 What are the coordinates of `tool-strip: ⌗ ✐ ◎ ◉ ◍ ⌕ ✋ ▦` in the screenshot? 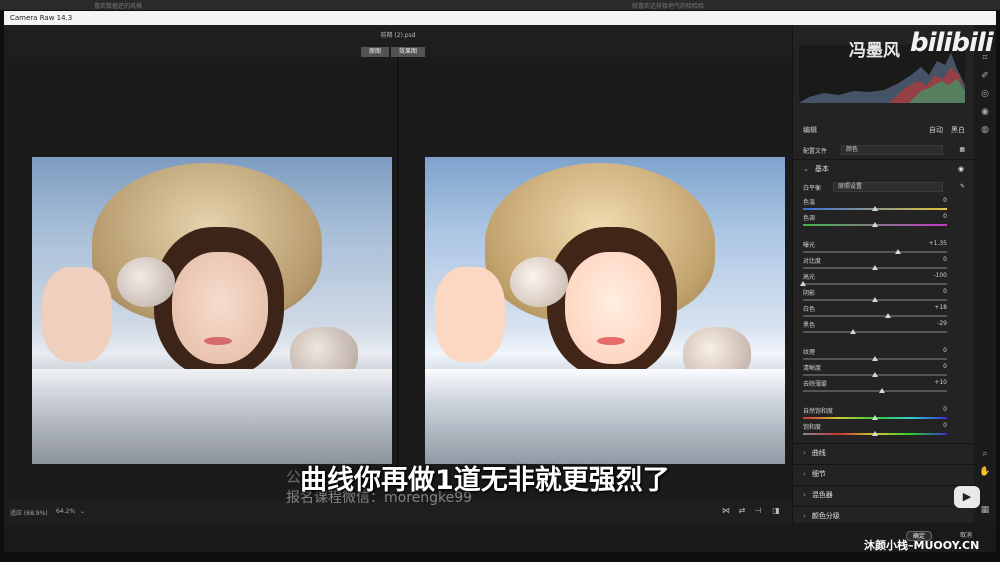 It's located at (985, 274).